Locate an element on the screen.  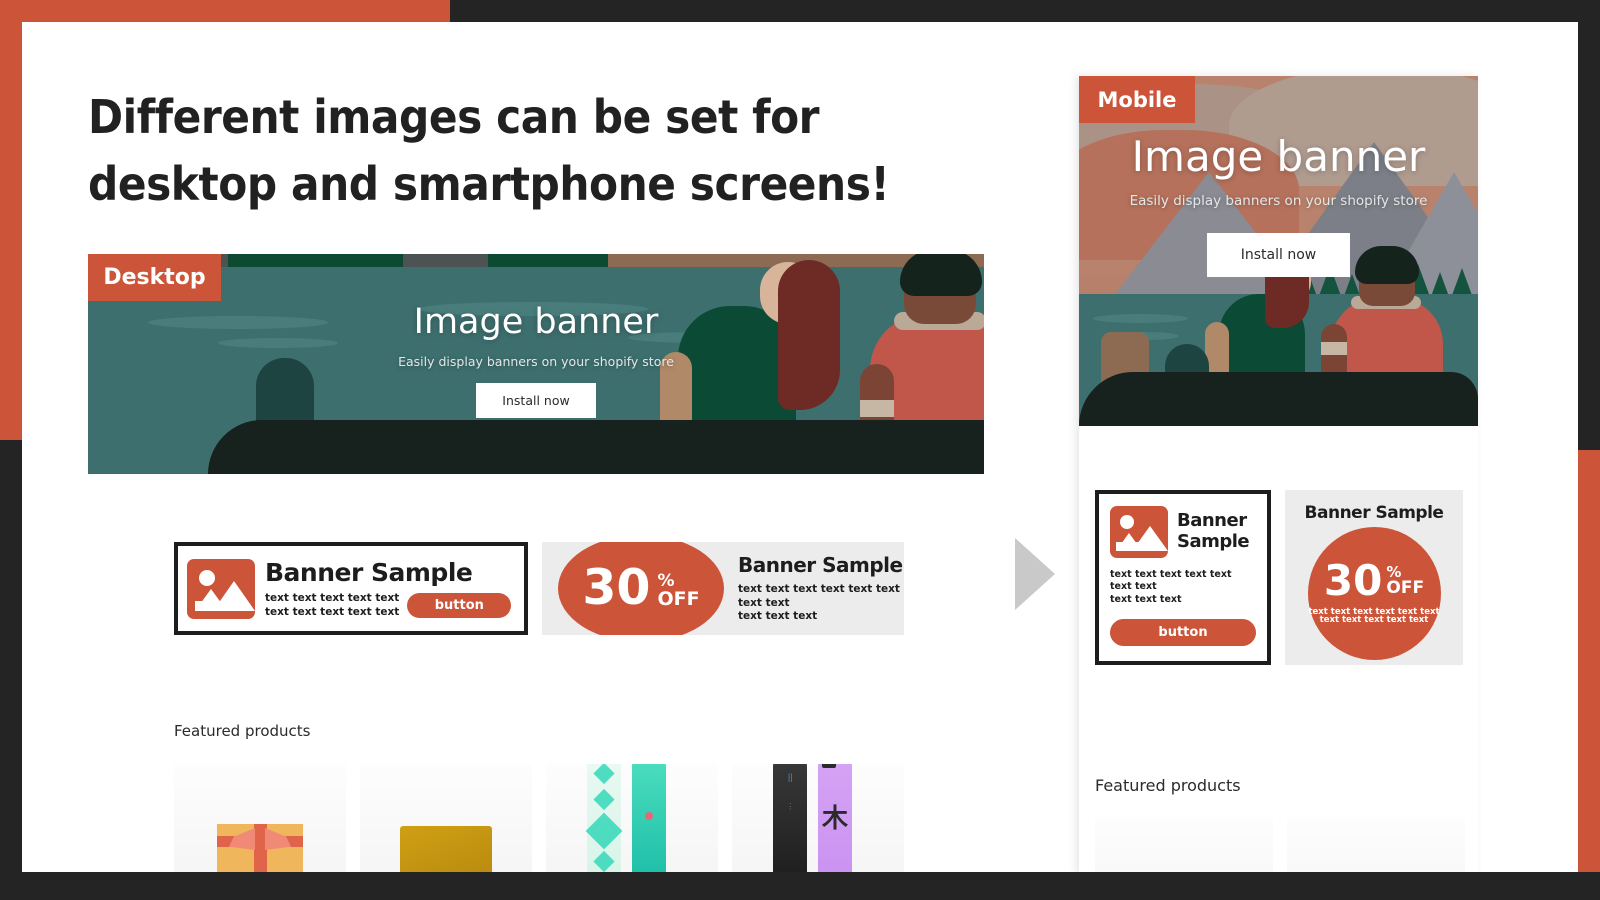
mobile-banner-title: Banner Sample is located at coordinates (1374, 513).